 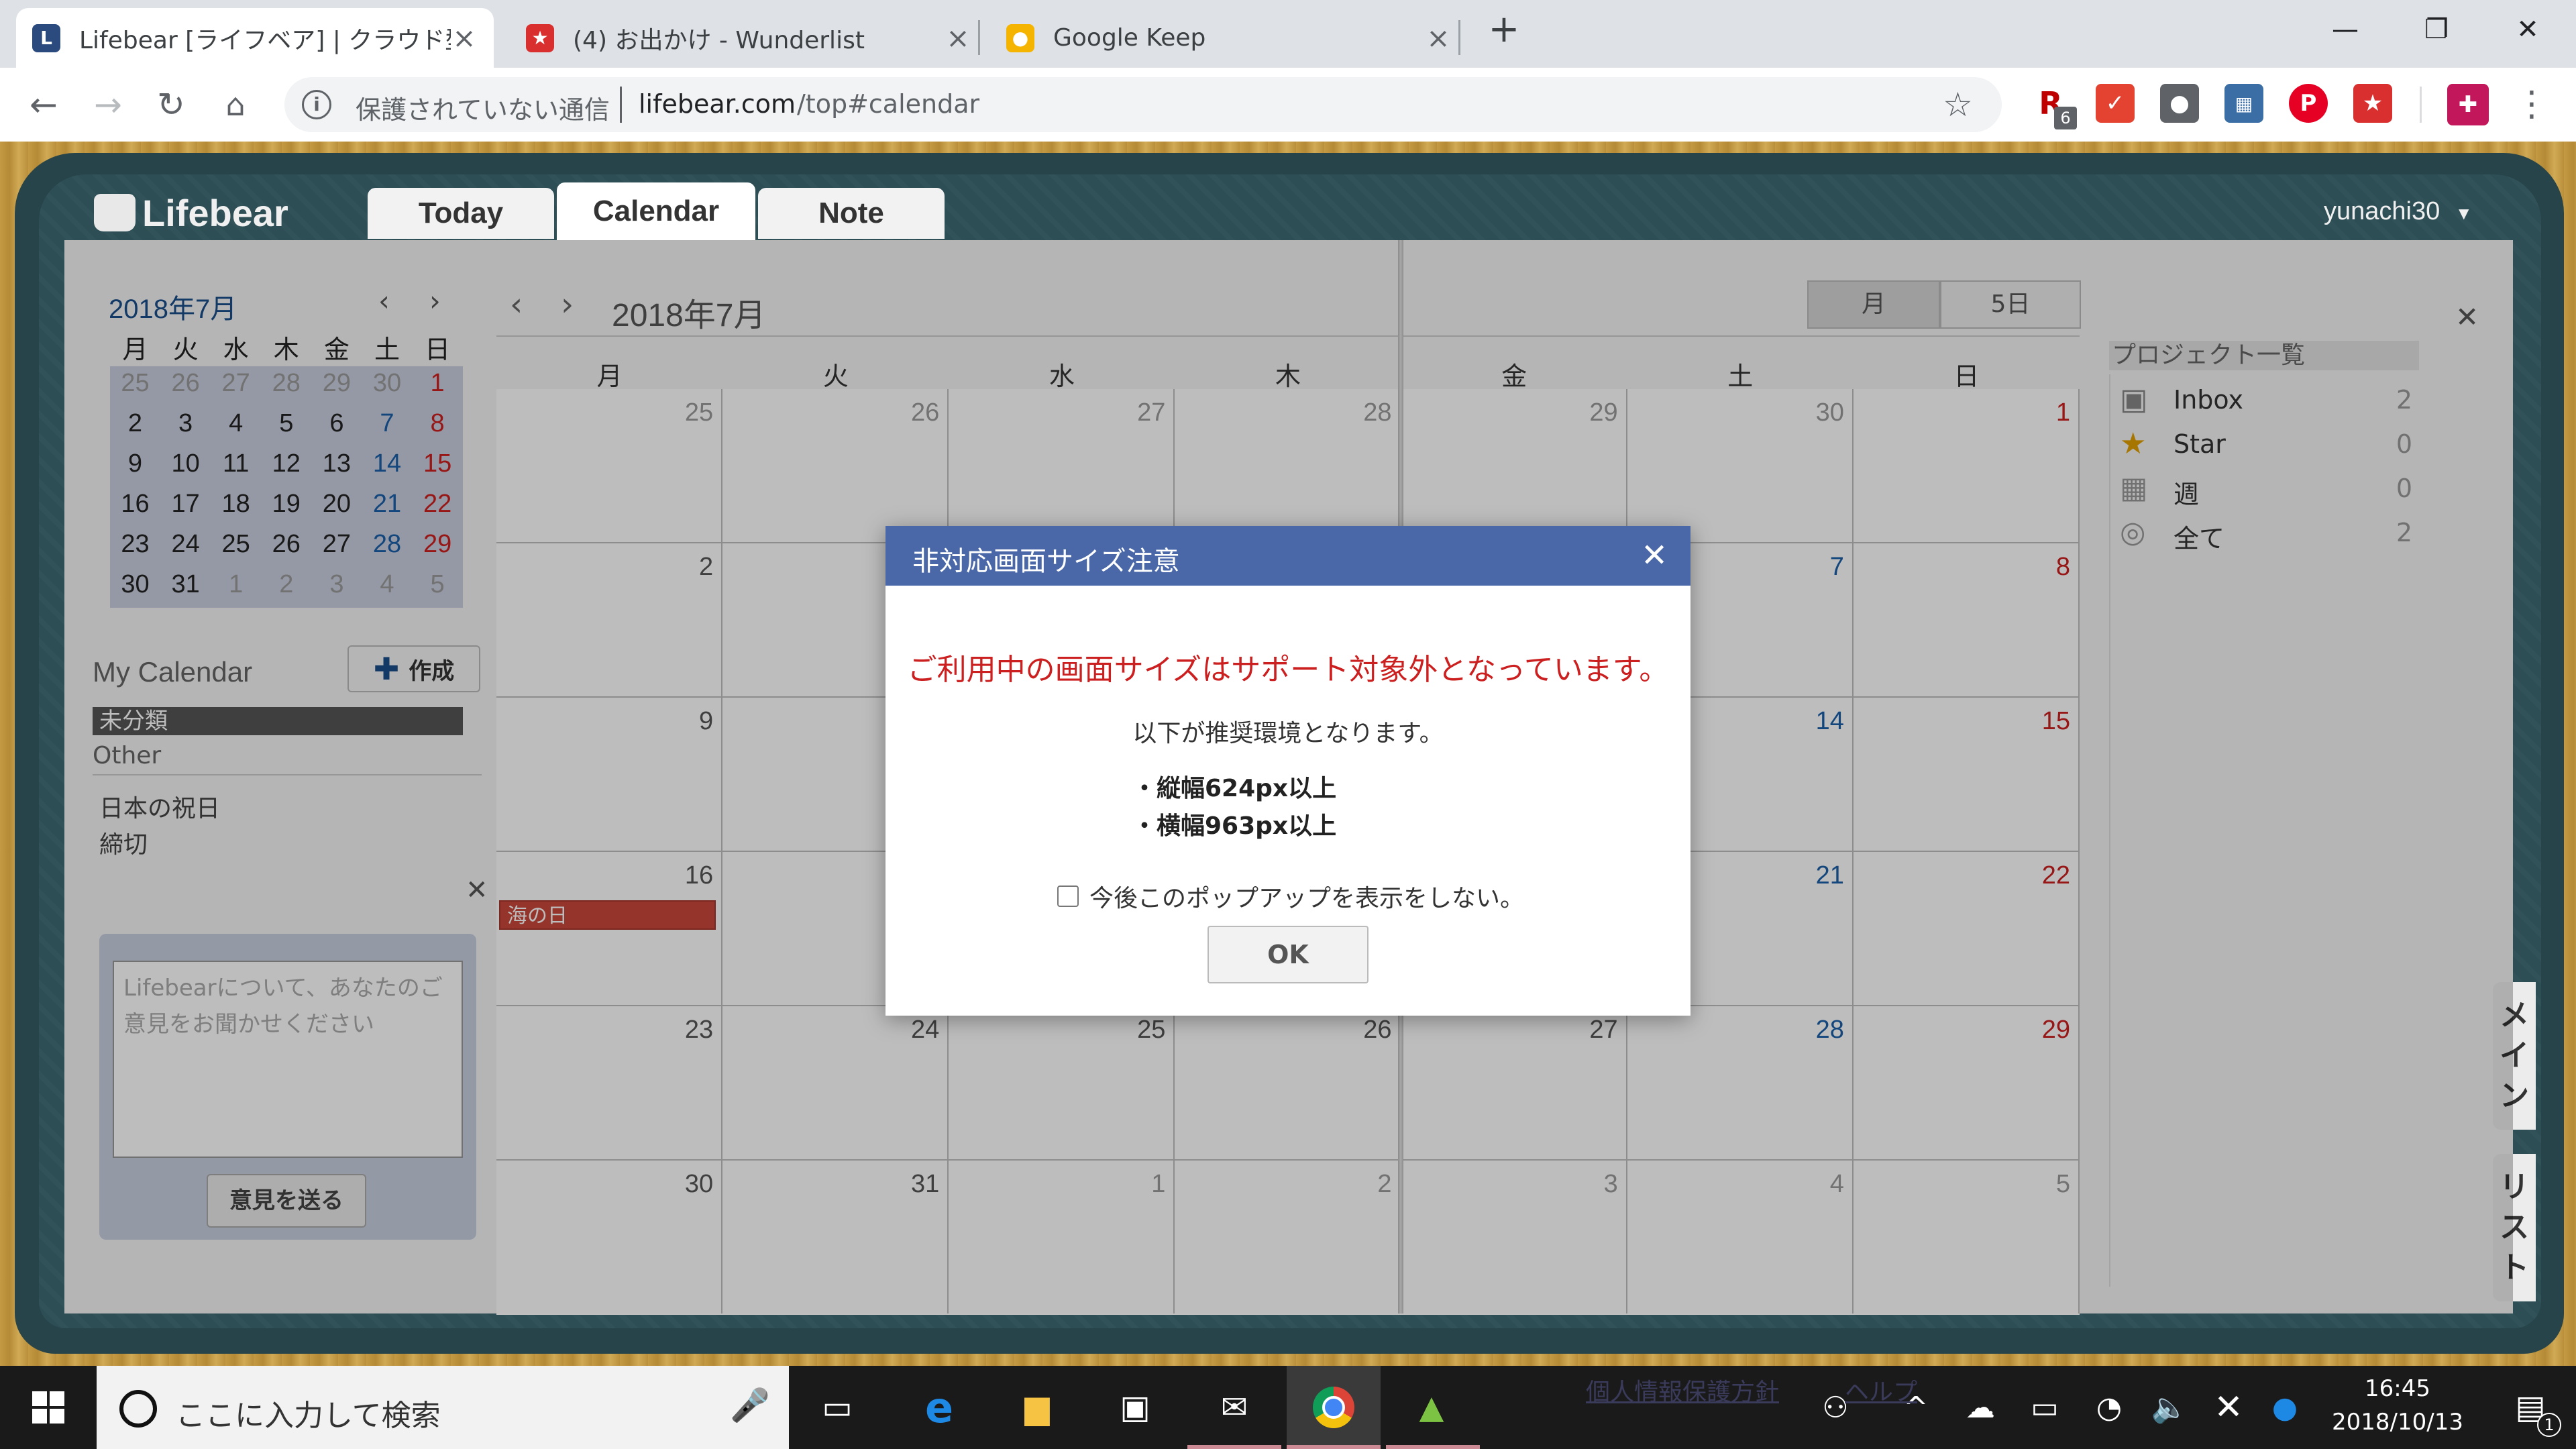 I want to click on lifebear-icon: L, so click(x=46, y=37).